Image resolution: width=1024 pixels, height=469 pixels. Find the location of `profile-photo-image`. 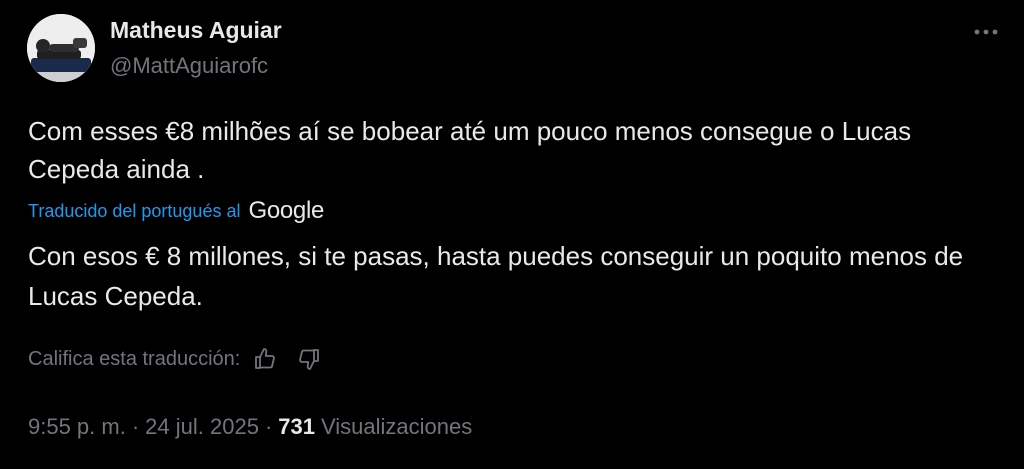

profile-photo-image is located at coordinates (61, 48).